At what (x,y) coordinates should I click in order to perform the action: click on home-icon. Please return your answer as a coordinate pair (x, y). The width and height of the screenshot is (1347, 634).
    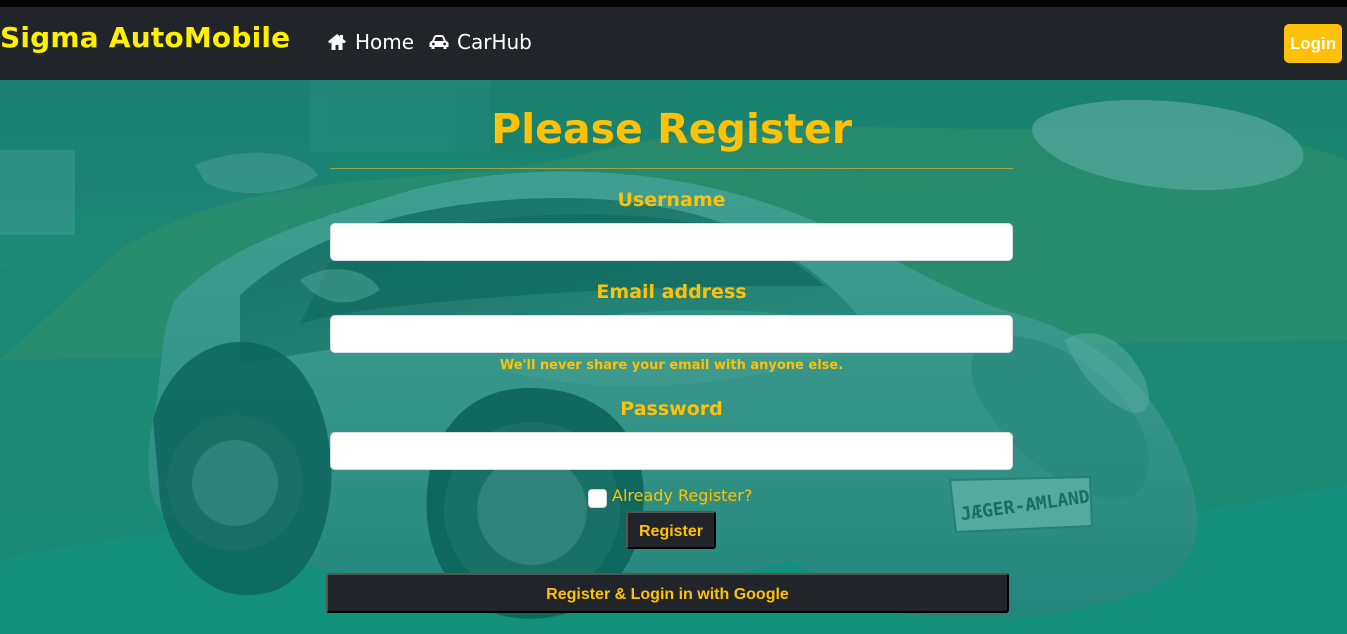
    Looking at the image, I should click on (337, 42).